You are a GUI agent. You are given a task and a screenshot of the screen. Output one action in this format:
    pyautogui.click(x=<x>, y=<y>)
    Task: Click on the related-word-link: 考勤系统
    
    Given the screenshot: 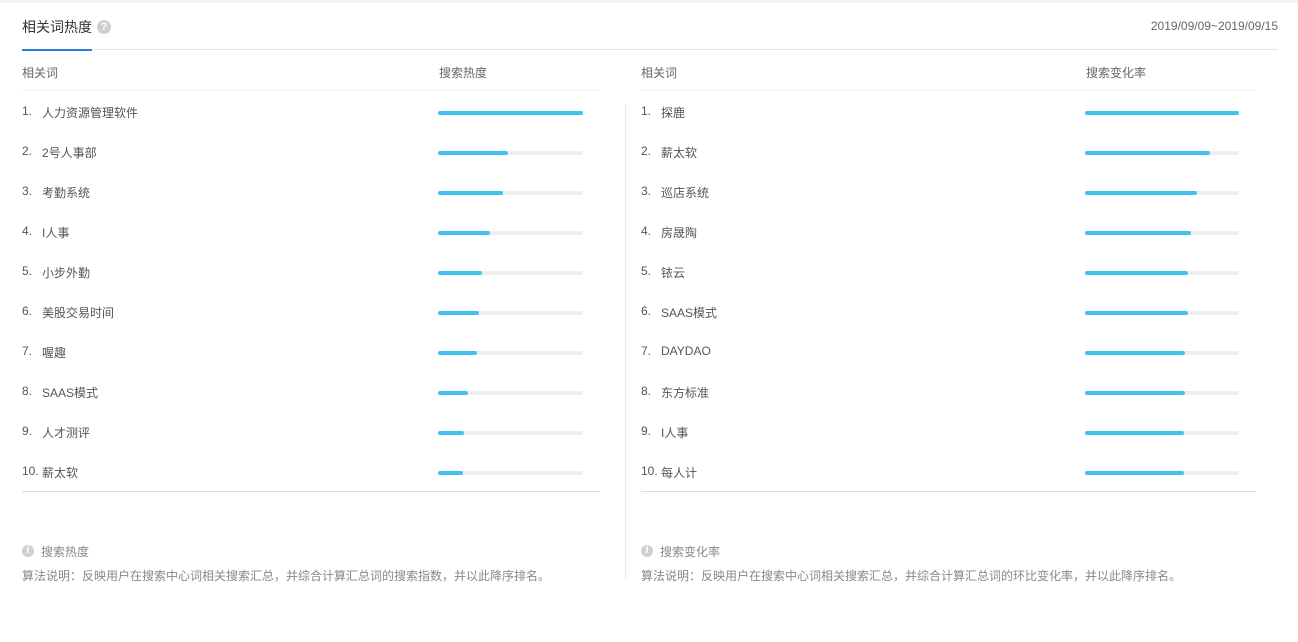 What is the action you would take?
    pyautogui.click(x=66, y=192)
    